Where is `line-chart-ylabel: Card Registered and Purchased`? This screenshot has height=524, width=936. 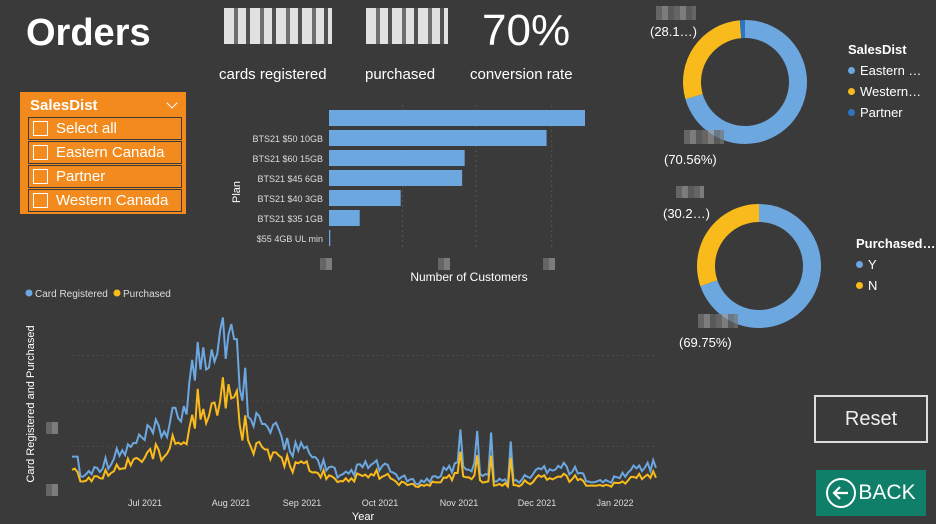 line-chart-ylabel: Card Registered and Purchased is located at coordinates (31, 403).